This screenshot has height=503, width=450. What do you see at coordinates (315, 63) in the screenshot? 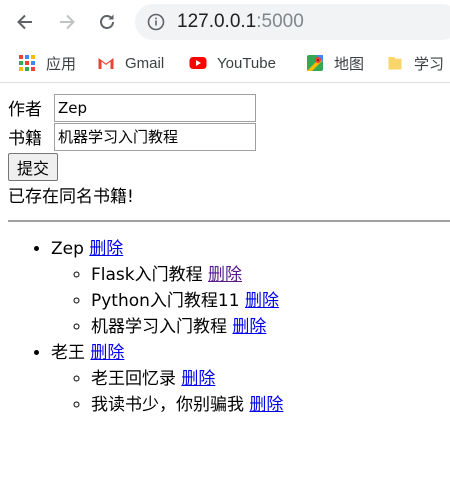
I see `maps-icon` at bounding box center [315, 63].